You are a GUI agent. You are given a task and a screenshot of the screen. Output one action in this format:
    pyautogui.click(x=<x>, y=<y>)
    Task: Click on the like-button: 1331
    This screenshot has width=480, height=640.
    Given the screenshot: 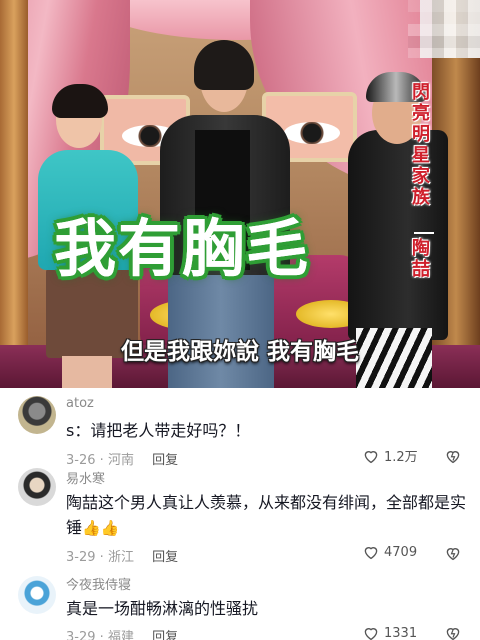 What is the action you would take?
    pyautogui.click(x=389, y=632)
    